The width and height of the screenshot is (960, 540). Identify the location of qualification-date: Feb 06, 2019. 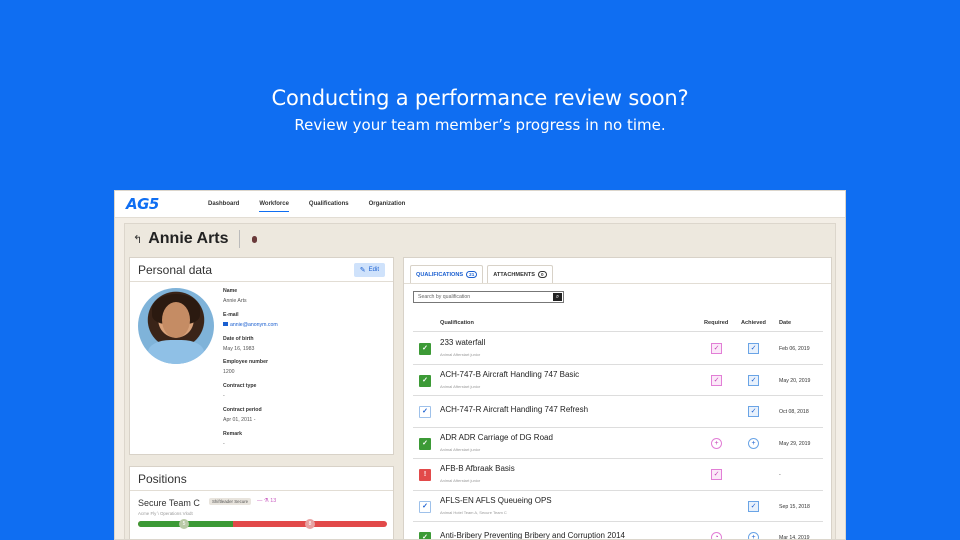
(794, 349).